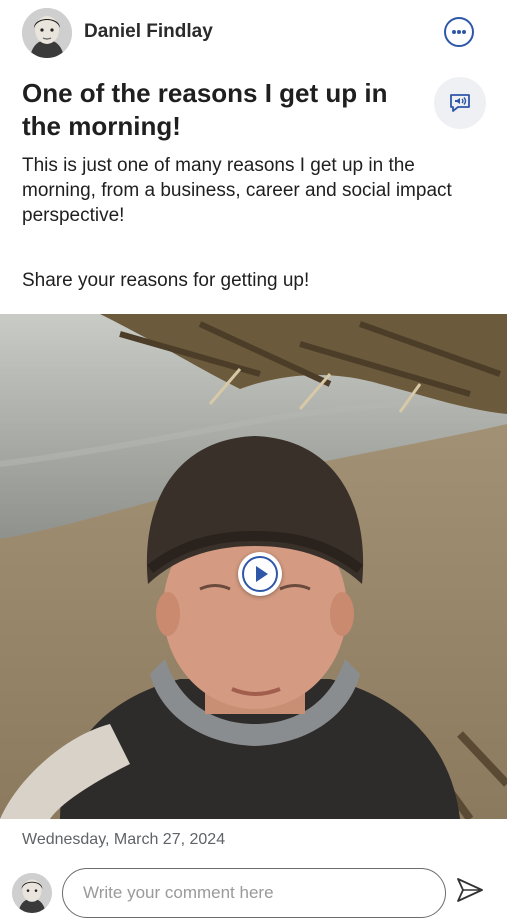  I want to click on more-options-icon, so click(454, 32).